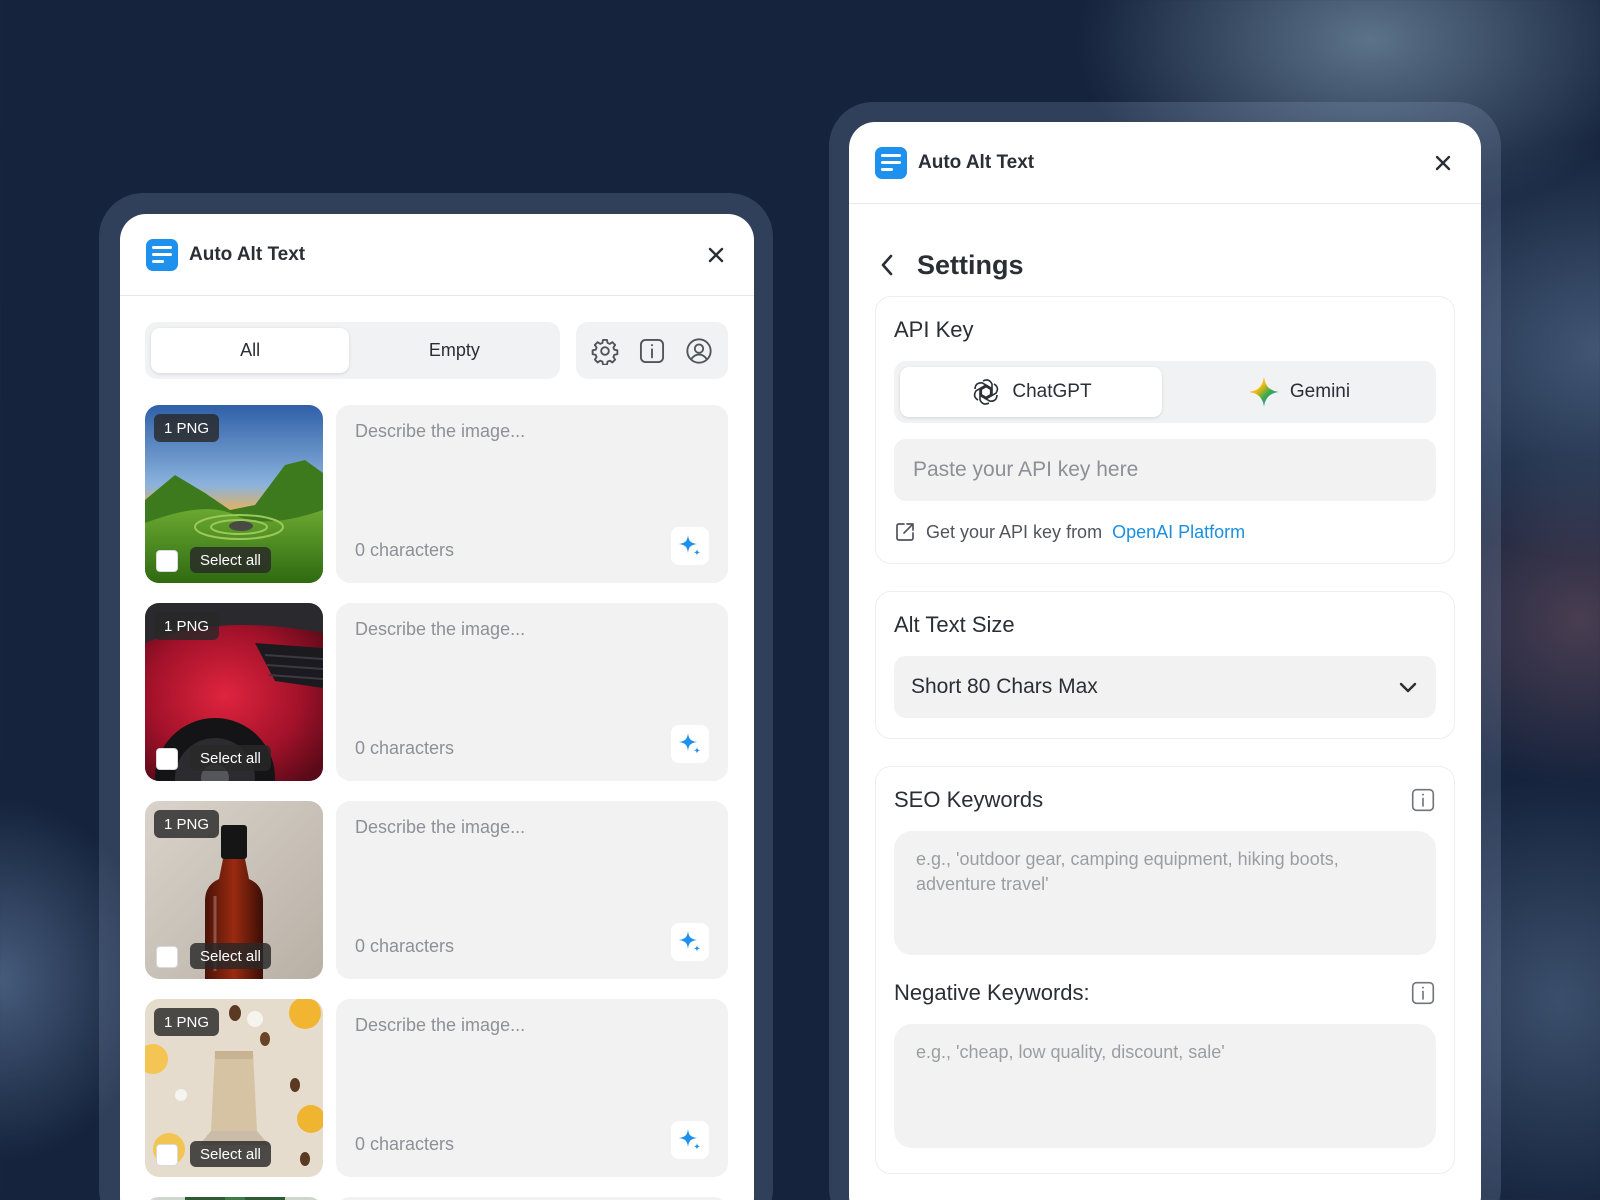  What do you see at coordinates (1165, 392) in the screenshot?
I see `provider-tabs: ChatGPT Gemini` at bounding box center [1165, 392].